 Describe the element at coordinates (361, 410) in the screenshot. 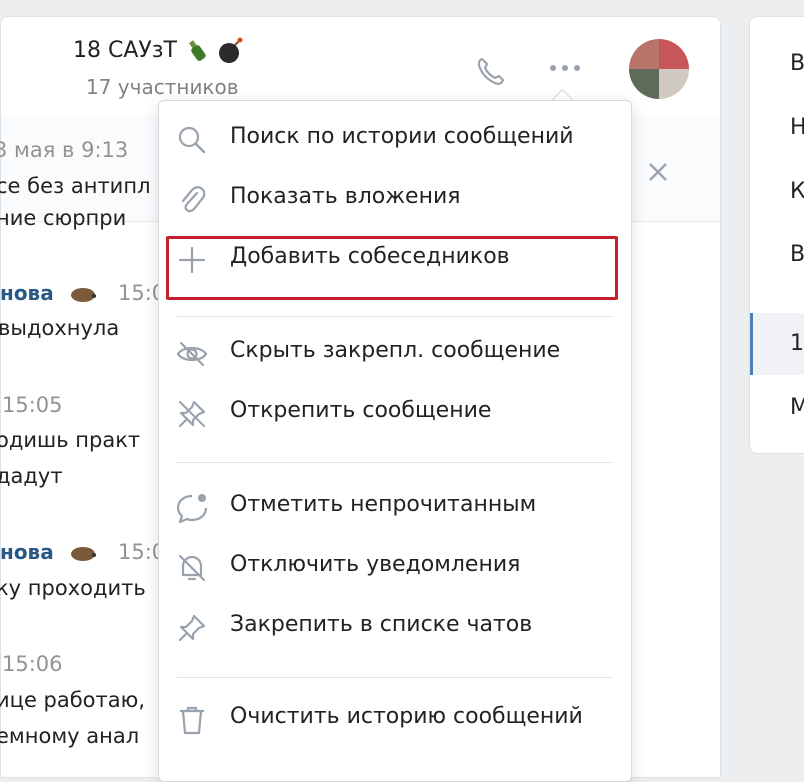

I see `menu-item-label: Открепить сообщение` at that location.